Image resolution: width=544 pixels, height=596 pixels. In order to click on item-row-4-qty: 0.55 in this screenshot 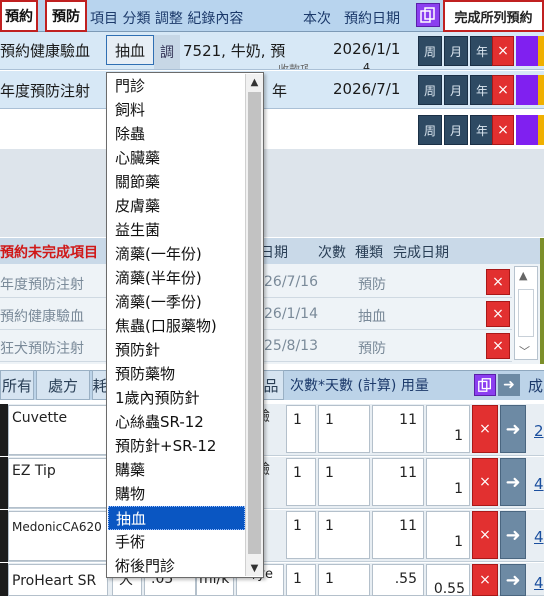, I will do `click(448, 580)`.